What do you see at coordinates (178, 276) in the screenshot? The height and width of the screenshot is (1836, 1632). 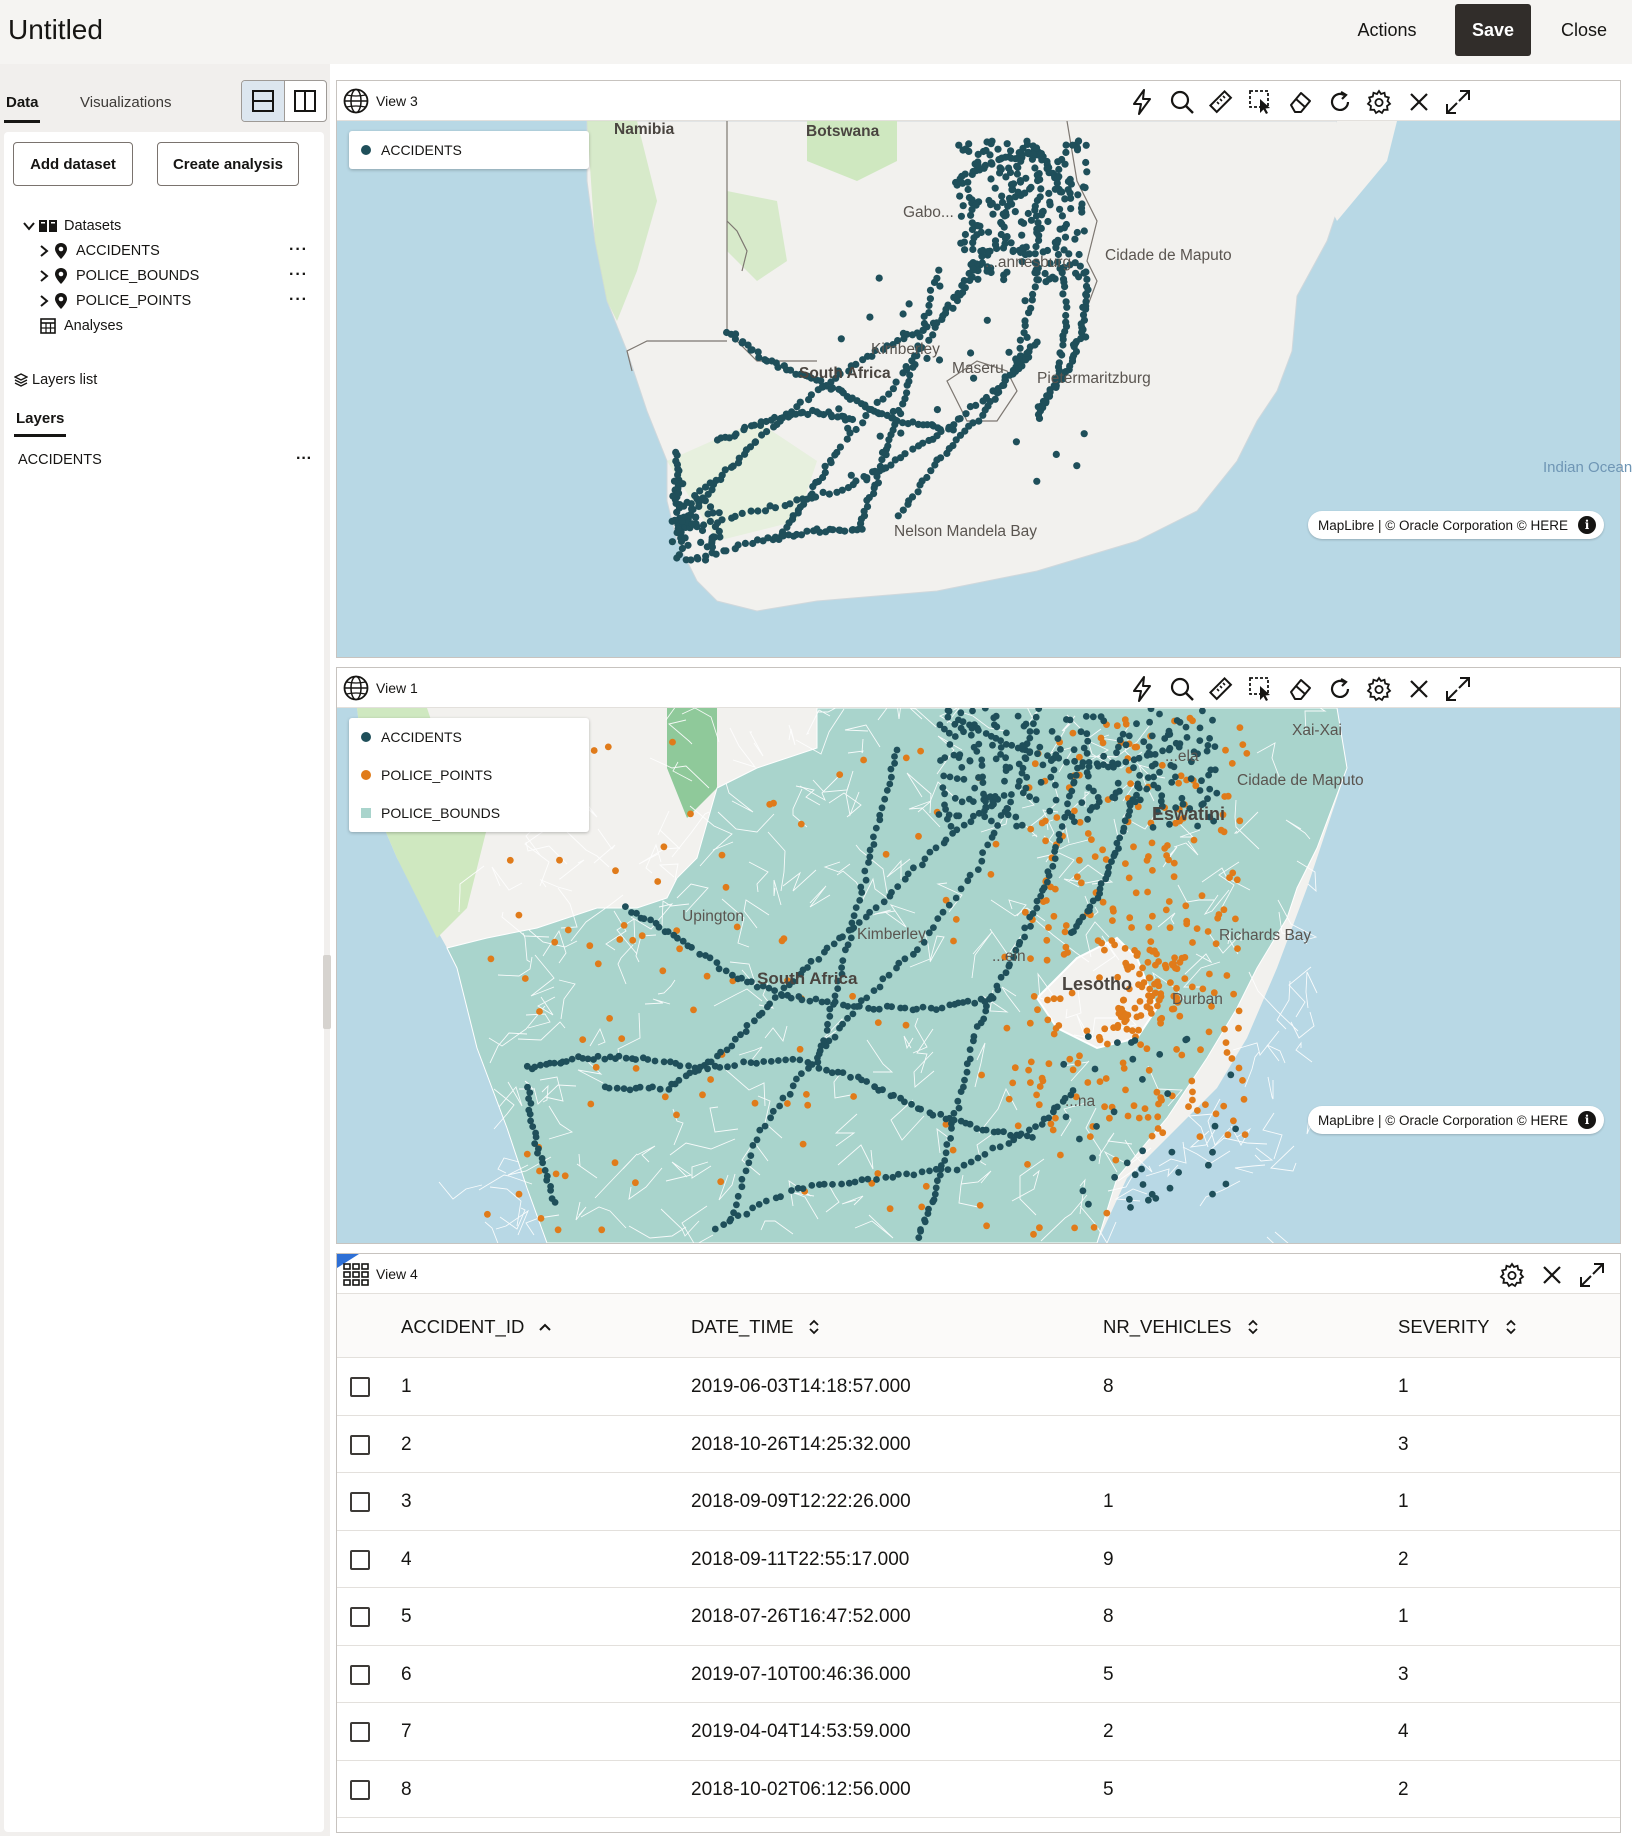 I see `dataset-item-police-bounds: POLICE_BOUNDS ···` at bounding box center [178, 276].